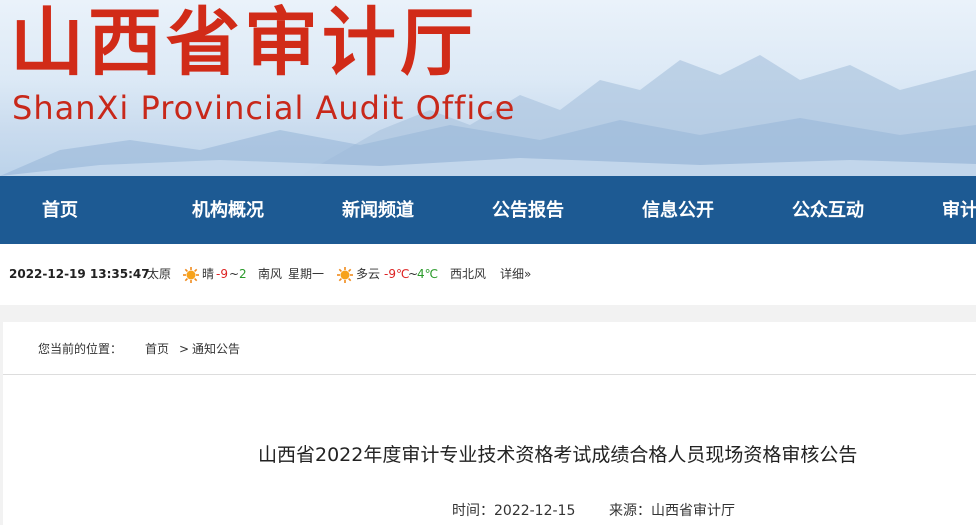 The width and height of the screenshot is (976, 525). I want to click on today-temp-sep: ~, so click(234, 274).